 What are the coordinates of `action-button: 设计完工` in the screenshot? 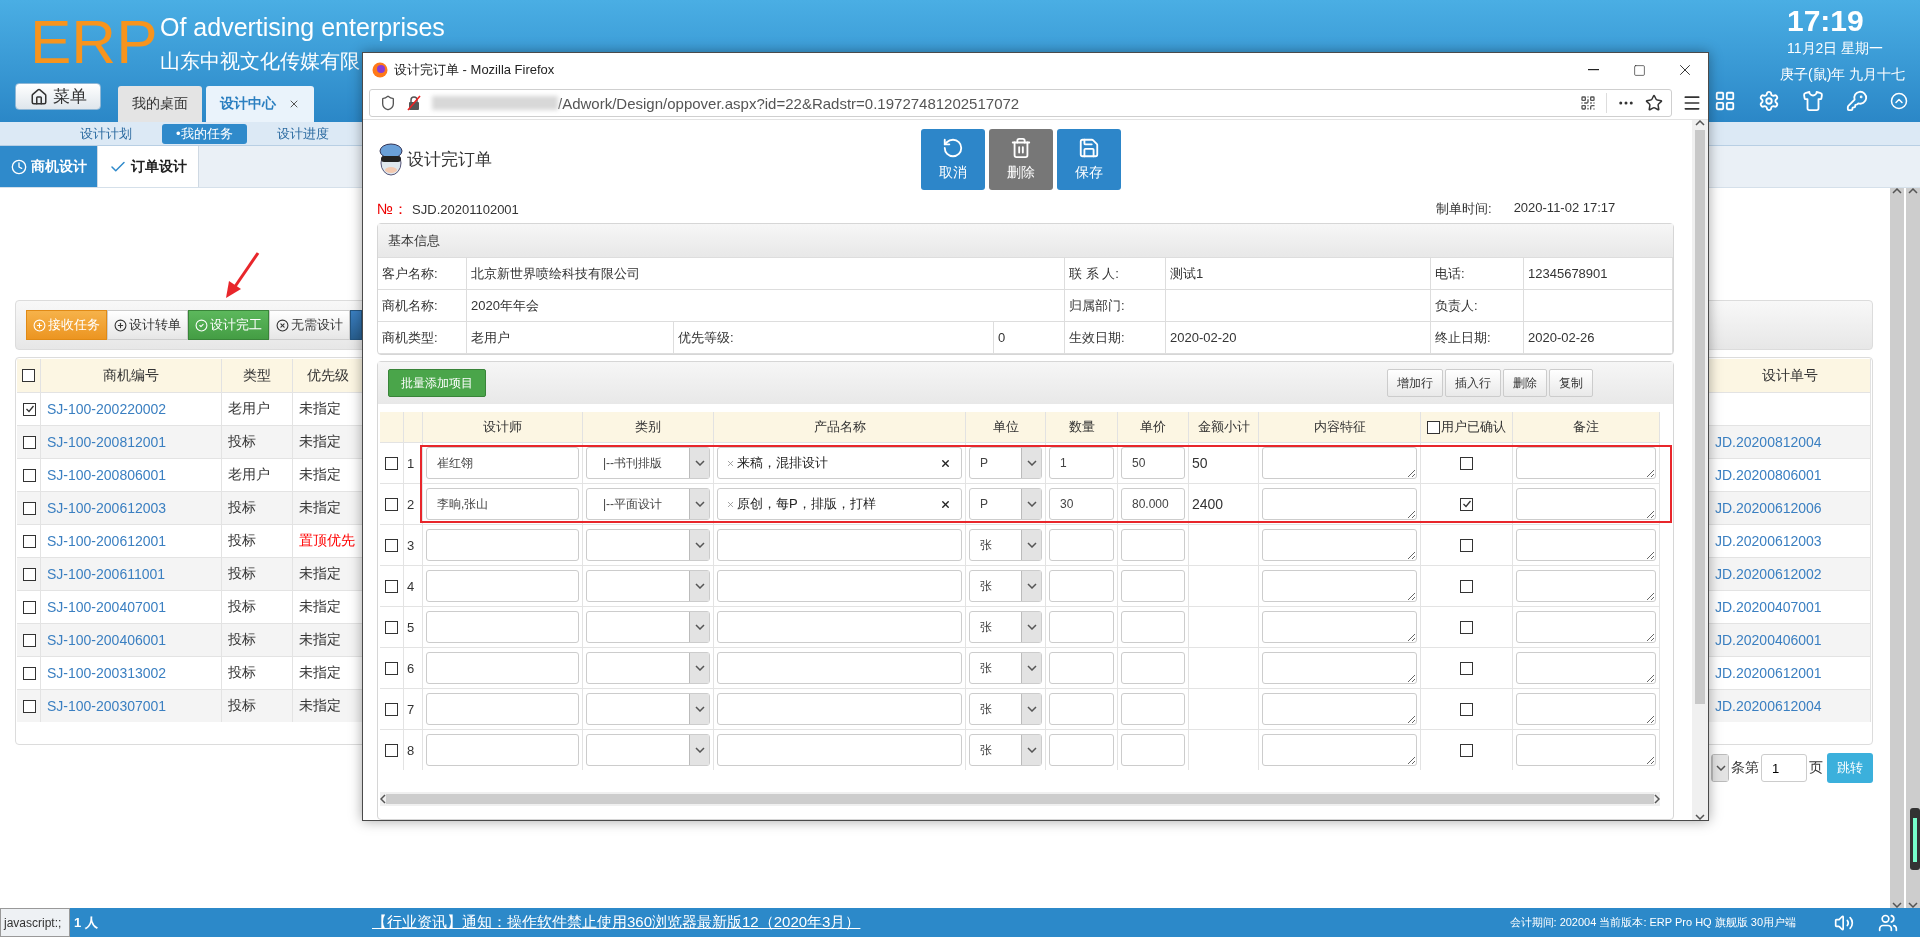 It's located at (228, 325).